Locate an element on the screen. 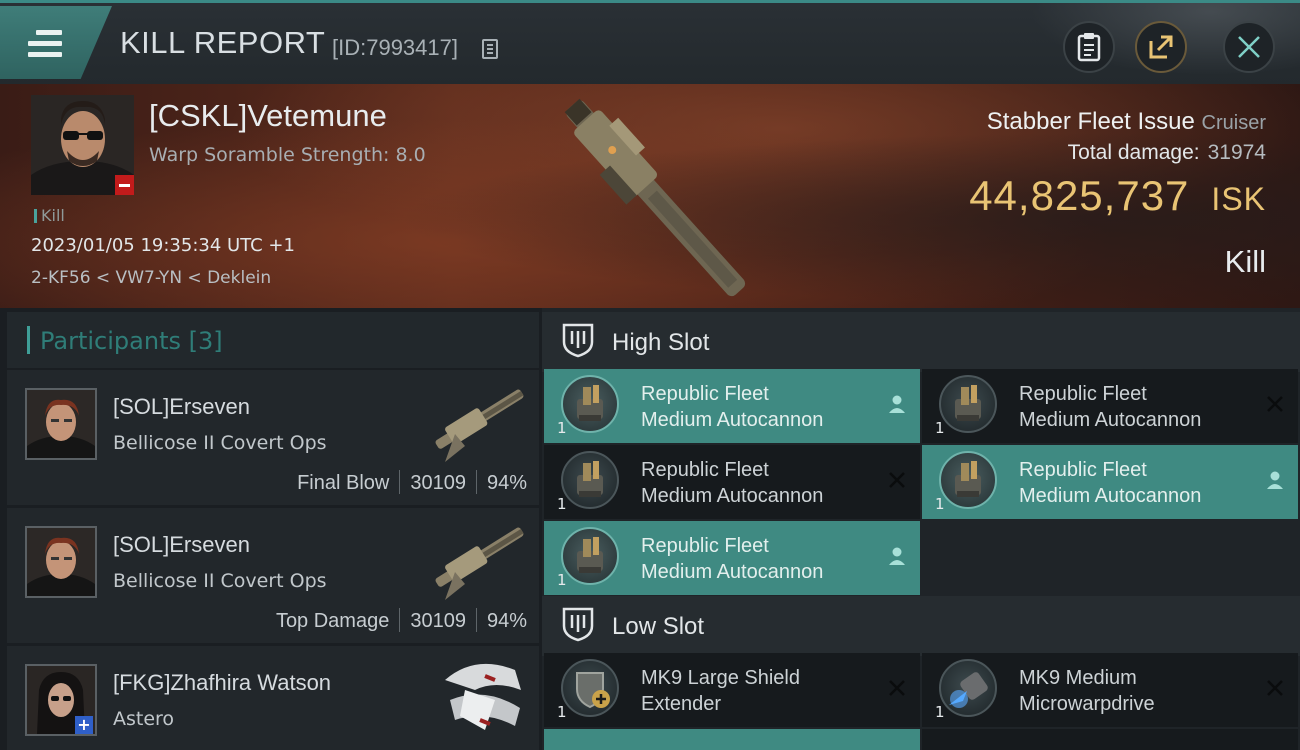  high-slot-header: High Slot is located at coordinates (921, 342).